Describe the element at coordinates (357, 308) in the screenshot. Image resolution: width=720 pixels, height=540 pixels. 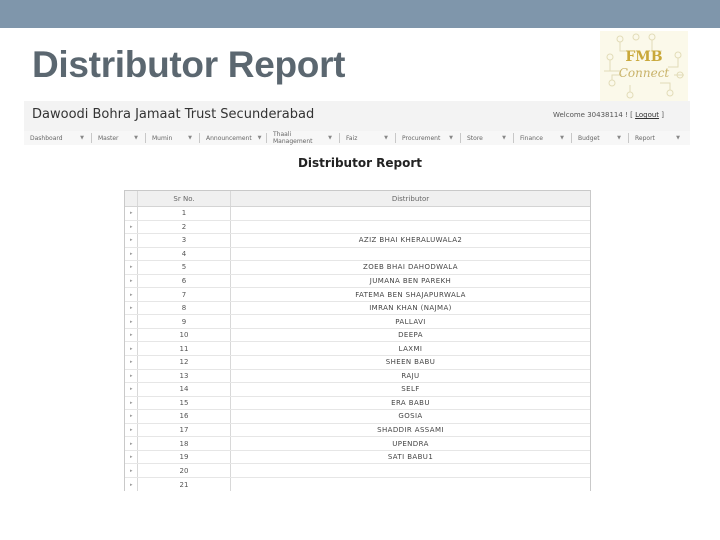
I see `table-row: ▸ 8 IMRAN KHAN (NAJMA)` at that location.